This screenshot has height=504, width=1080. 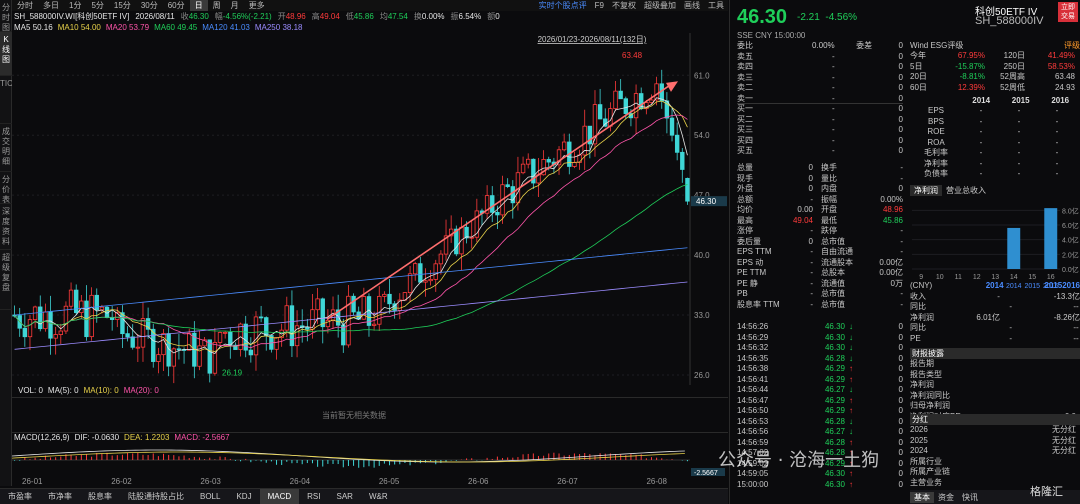 What do you see at coordinates (834, 421) in the screenshot?
I see `tick-cell: 46.28` at bounding box center [834, 421].